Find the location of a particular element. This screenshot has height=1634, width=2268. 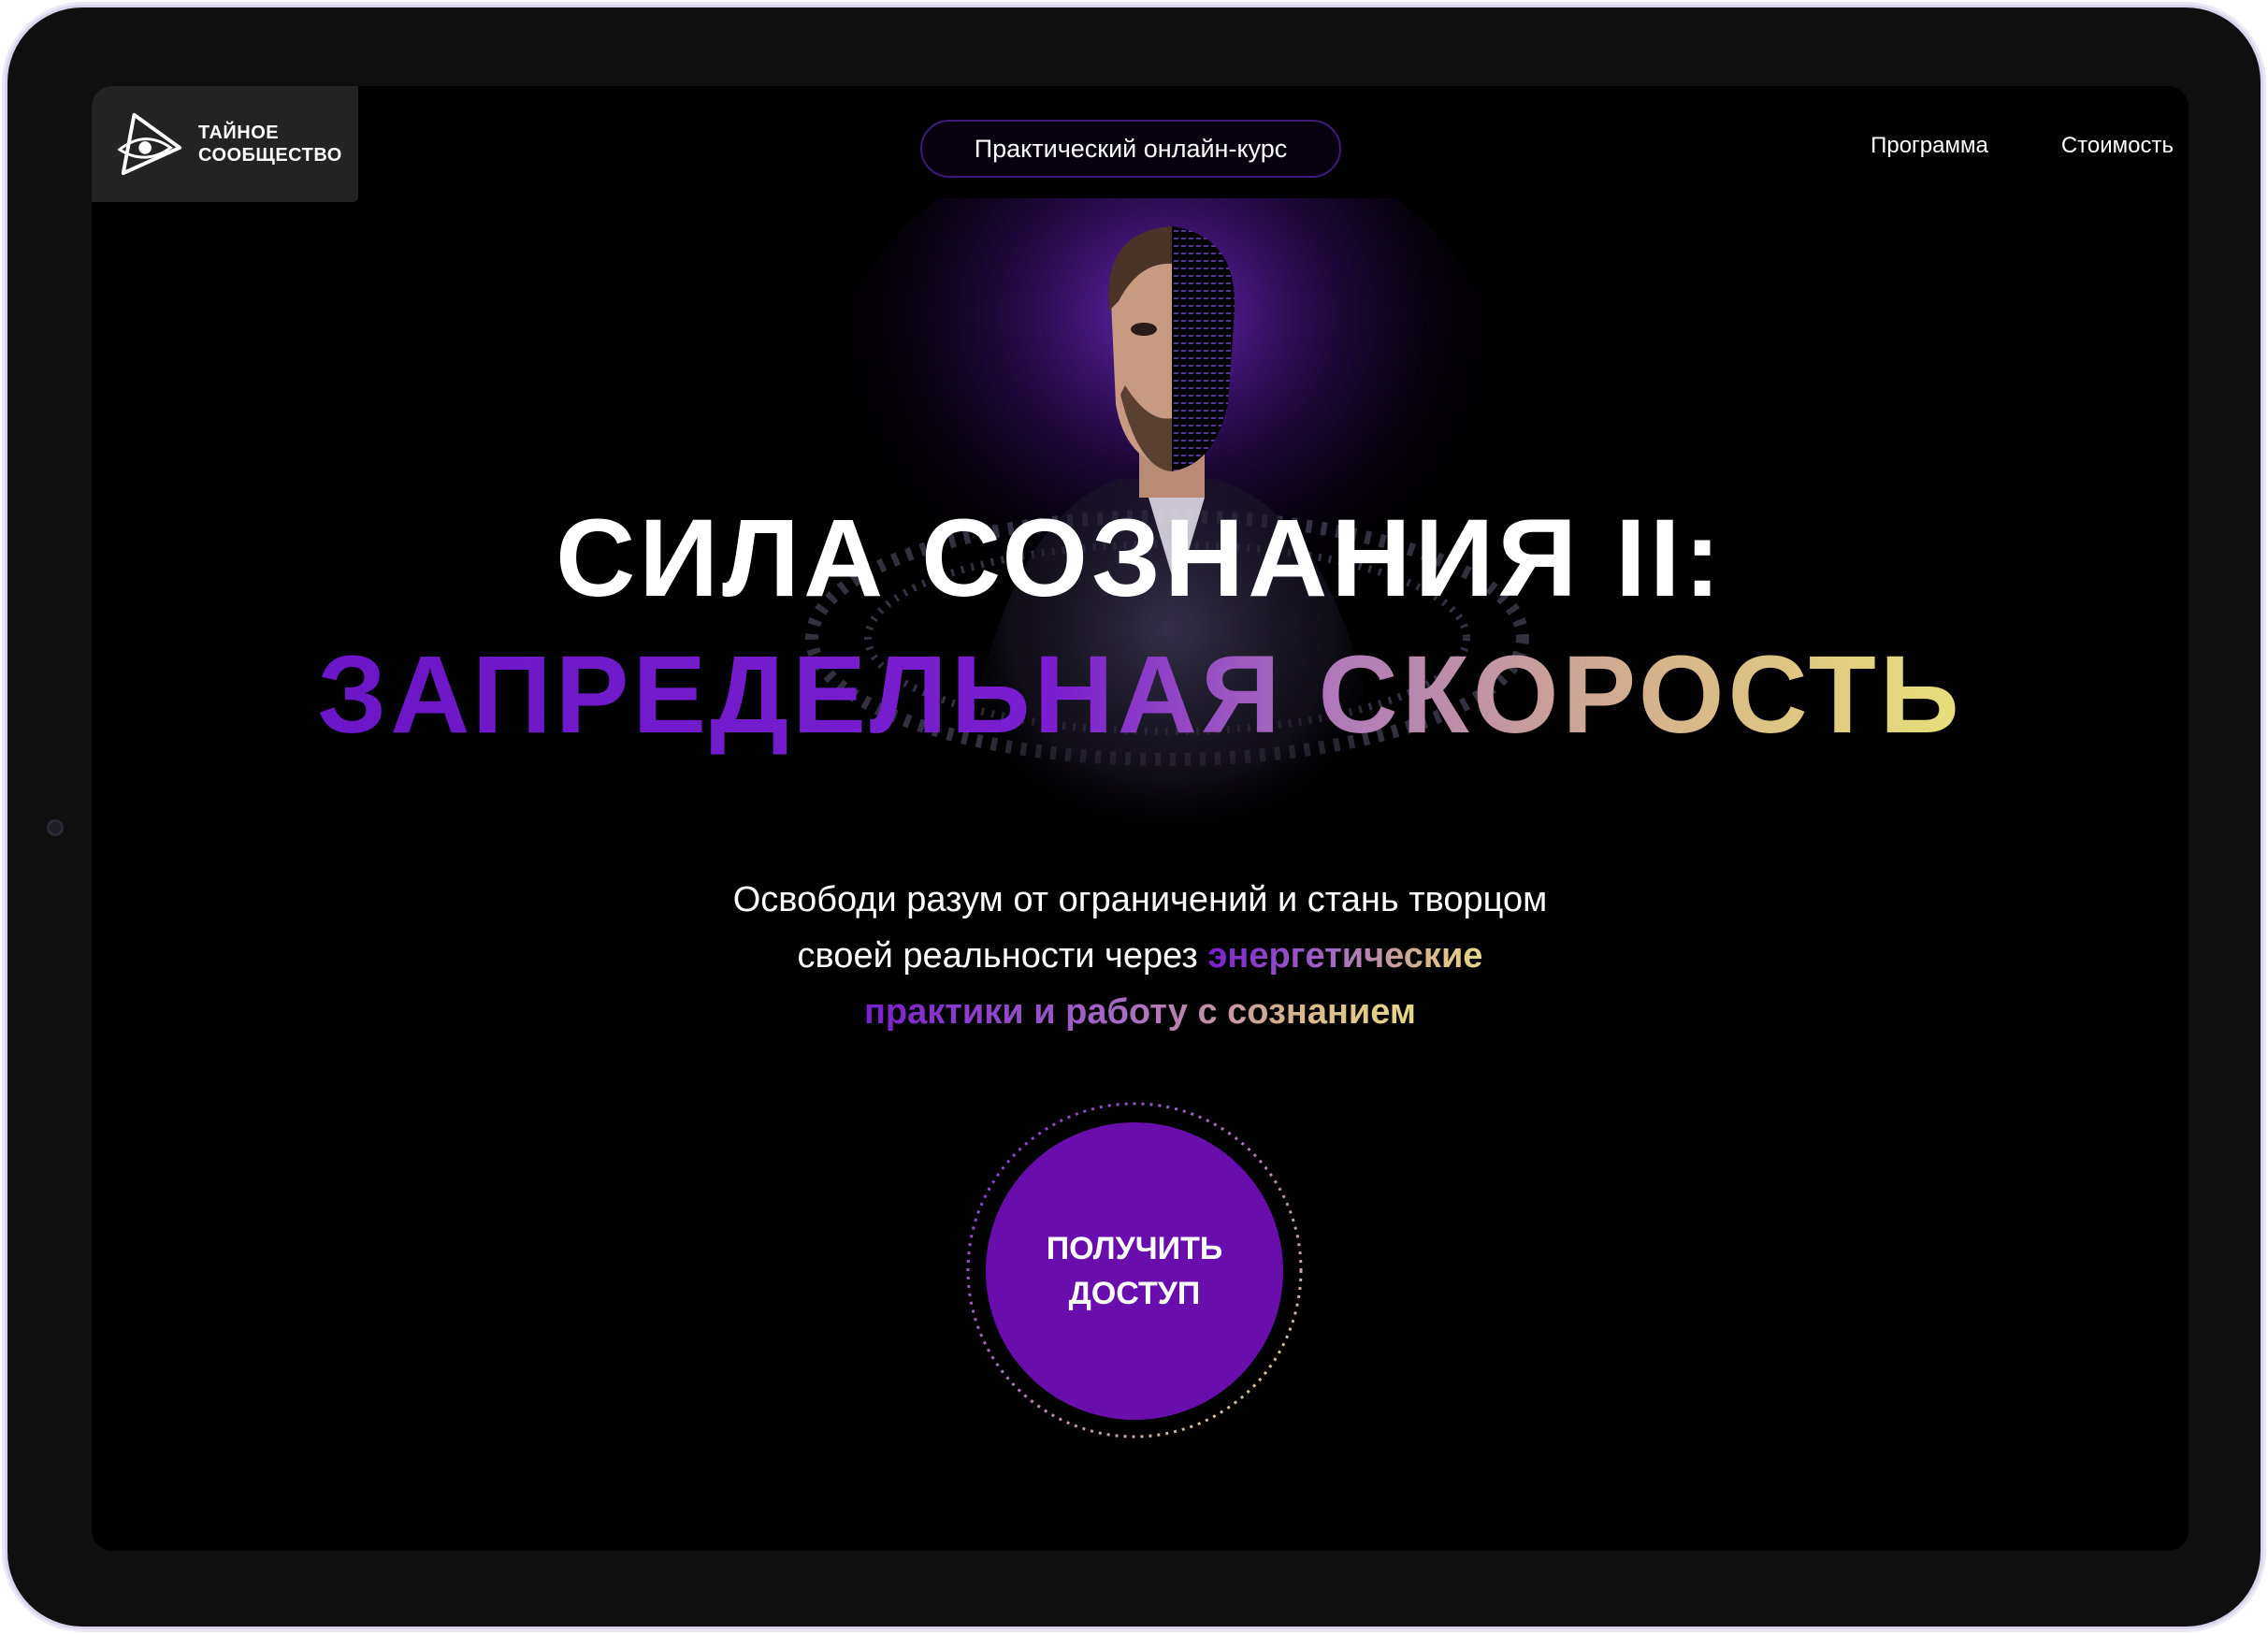

subtitle-line-3: практики и работу с сознанием is located at coordinates (1140, 1012).